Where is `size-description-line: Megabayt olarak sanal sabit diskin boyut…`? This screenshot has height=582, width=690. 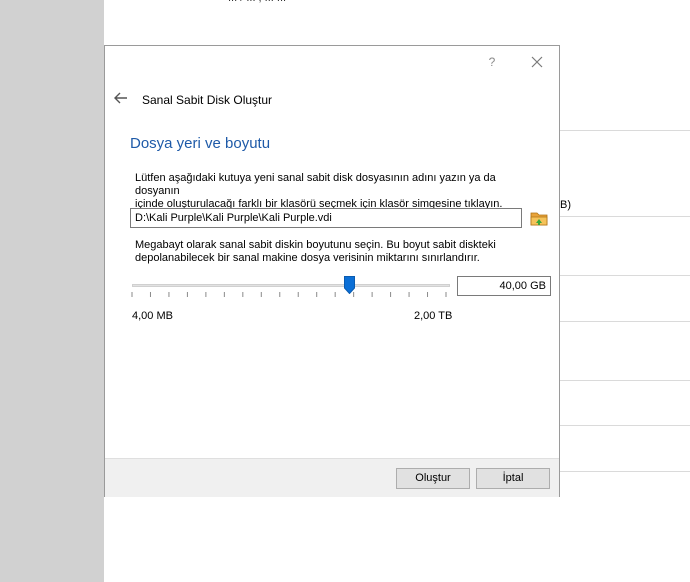 size-description-line: Megabayt olarak sanal sabit diskin boyut… is located at coordinates (315, 245).